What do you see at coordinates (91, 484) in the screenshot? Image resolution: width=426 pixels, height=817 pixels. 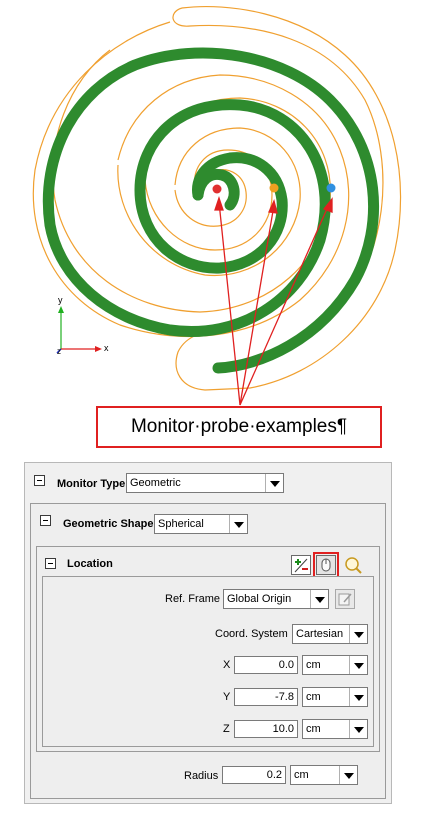 I see `monitor-type-label: Monitor Type` at bounding box center [91, 484].